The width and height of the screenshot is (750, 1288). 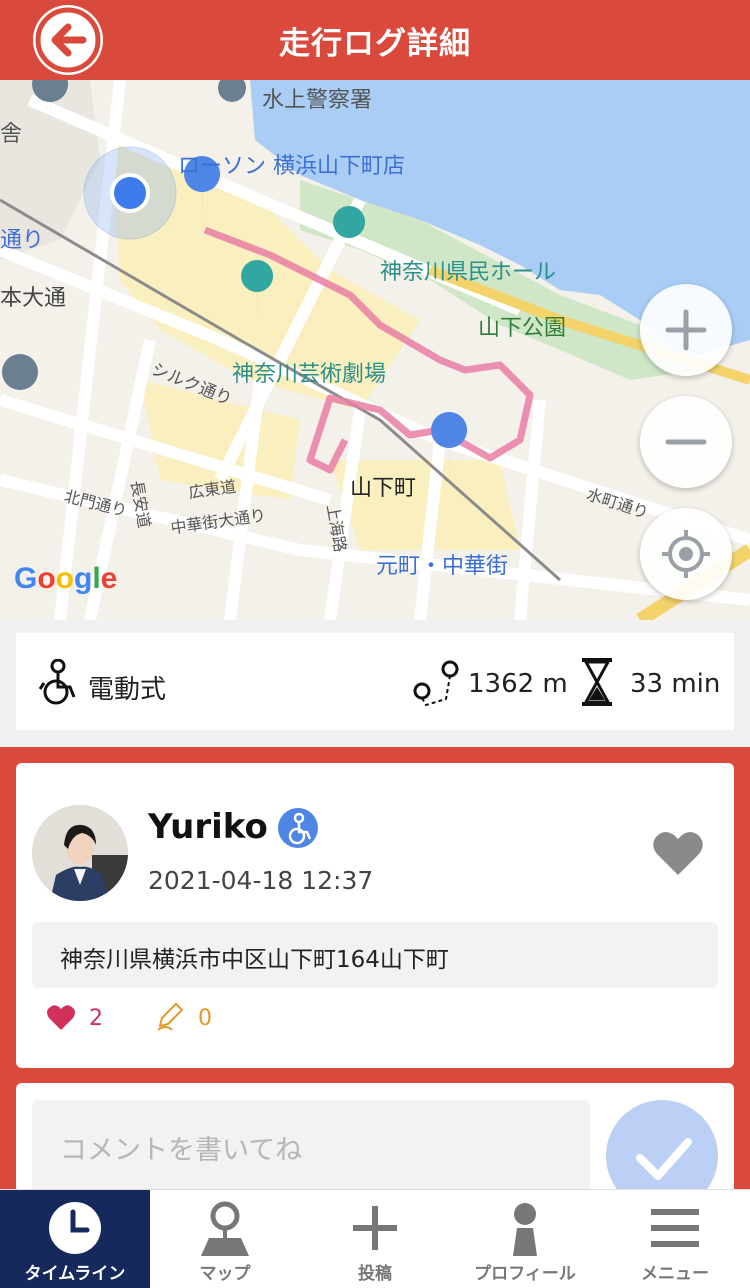 I want to click on checkmark-icon, so click(x=664, y=1159).